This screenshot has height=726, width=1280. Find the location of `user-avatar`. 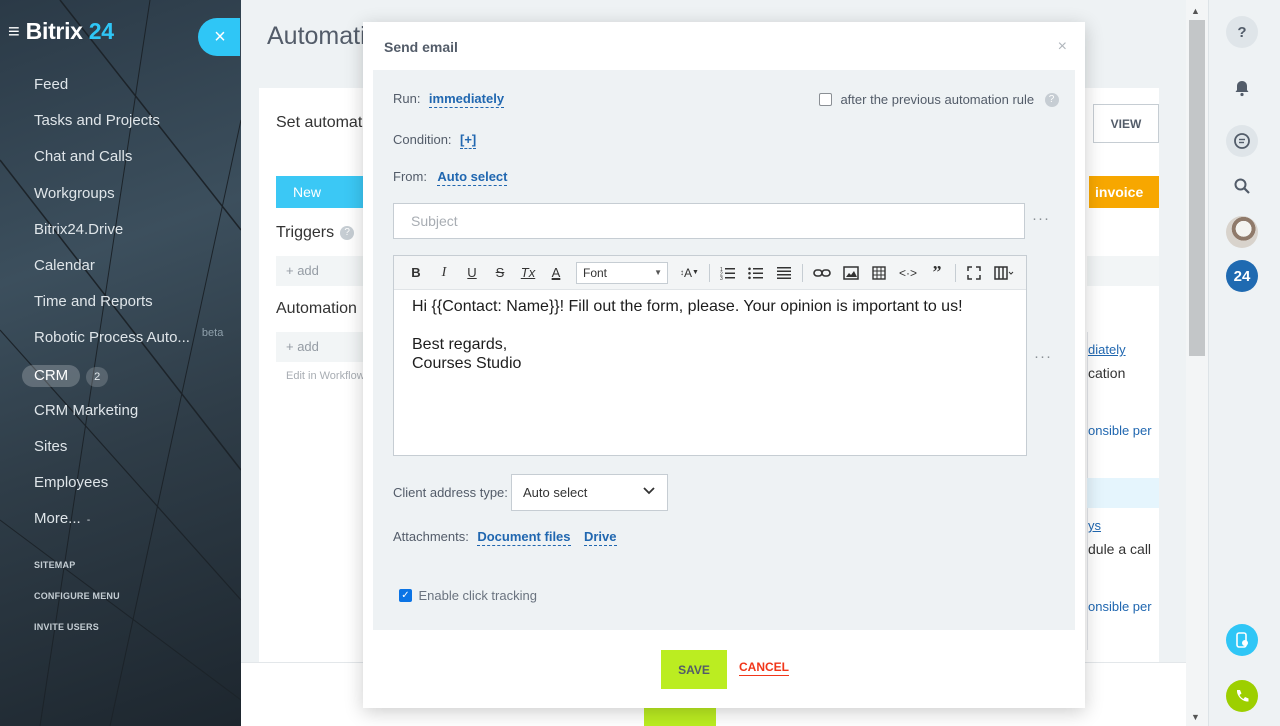

user-avatar is located at coordinates (1242, 232).